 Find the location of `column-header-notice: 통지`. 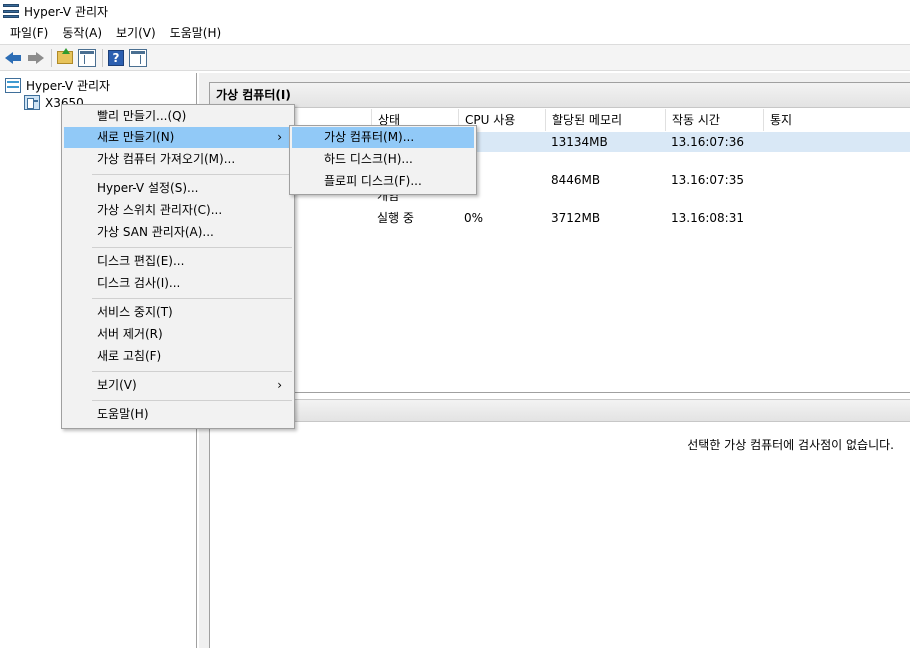

column-header-notice: 통지 is located at coordinates (836, 120).